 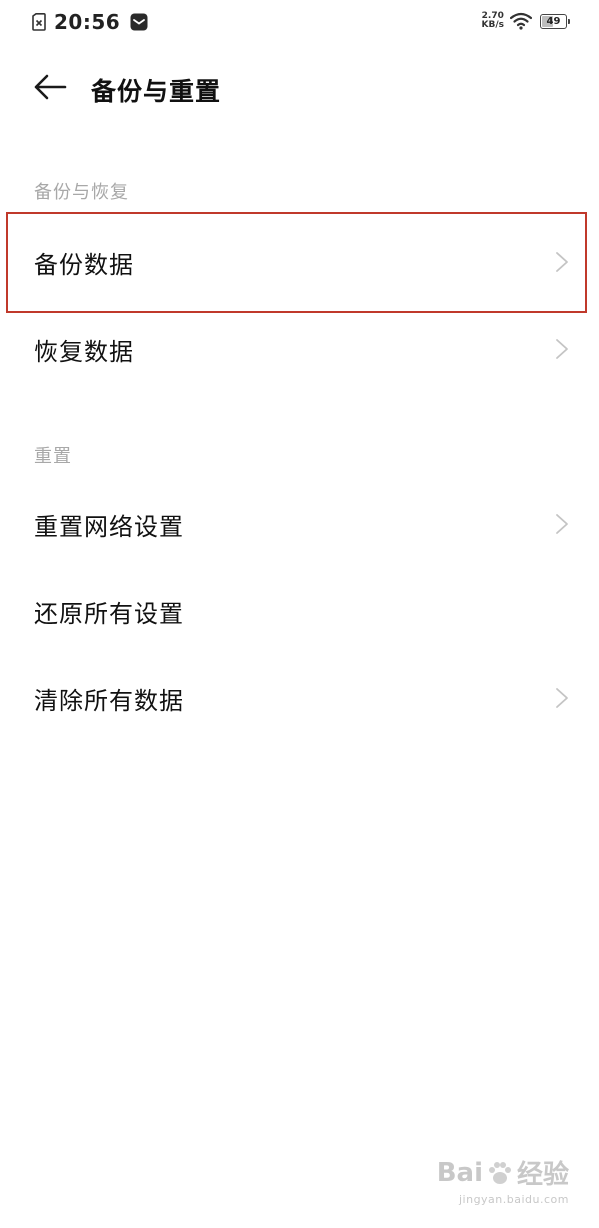 What do you see at coordinates (299, 524) in the screenshot?
I see `list-item-reset-network: 重置网络设置` at bounding box center [299, 524].